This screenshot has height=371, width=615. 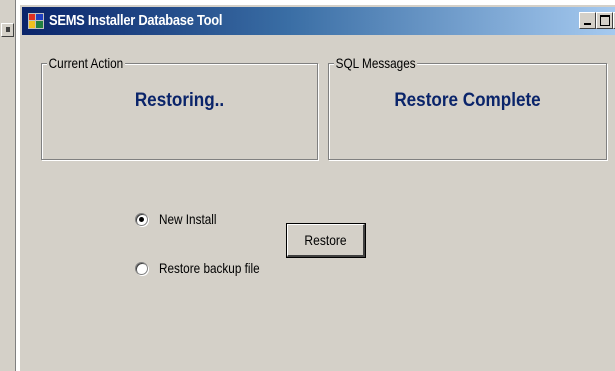 I want to click on window-title: SEMS Installer Database Tool, so click(x=136, y=20).